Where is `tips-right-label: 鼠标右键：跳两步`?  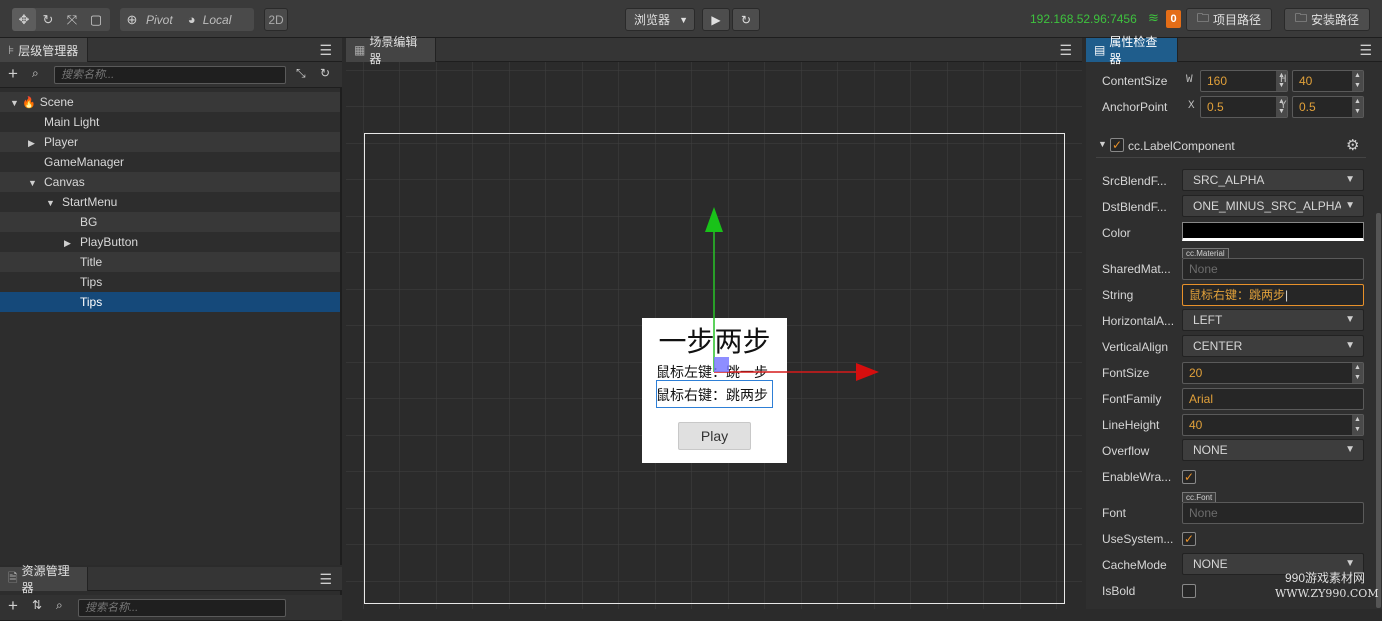 tips-right-label: 鼠标右键：跳两步 is located at coordinates (721, 395).